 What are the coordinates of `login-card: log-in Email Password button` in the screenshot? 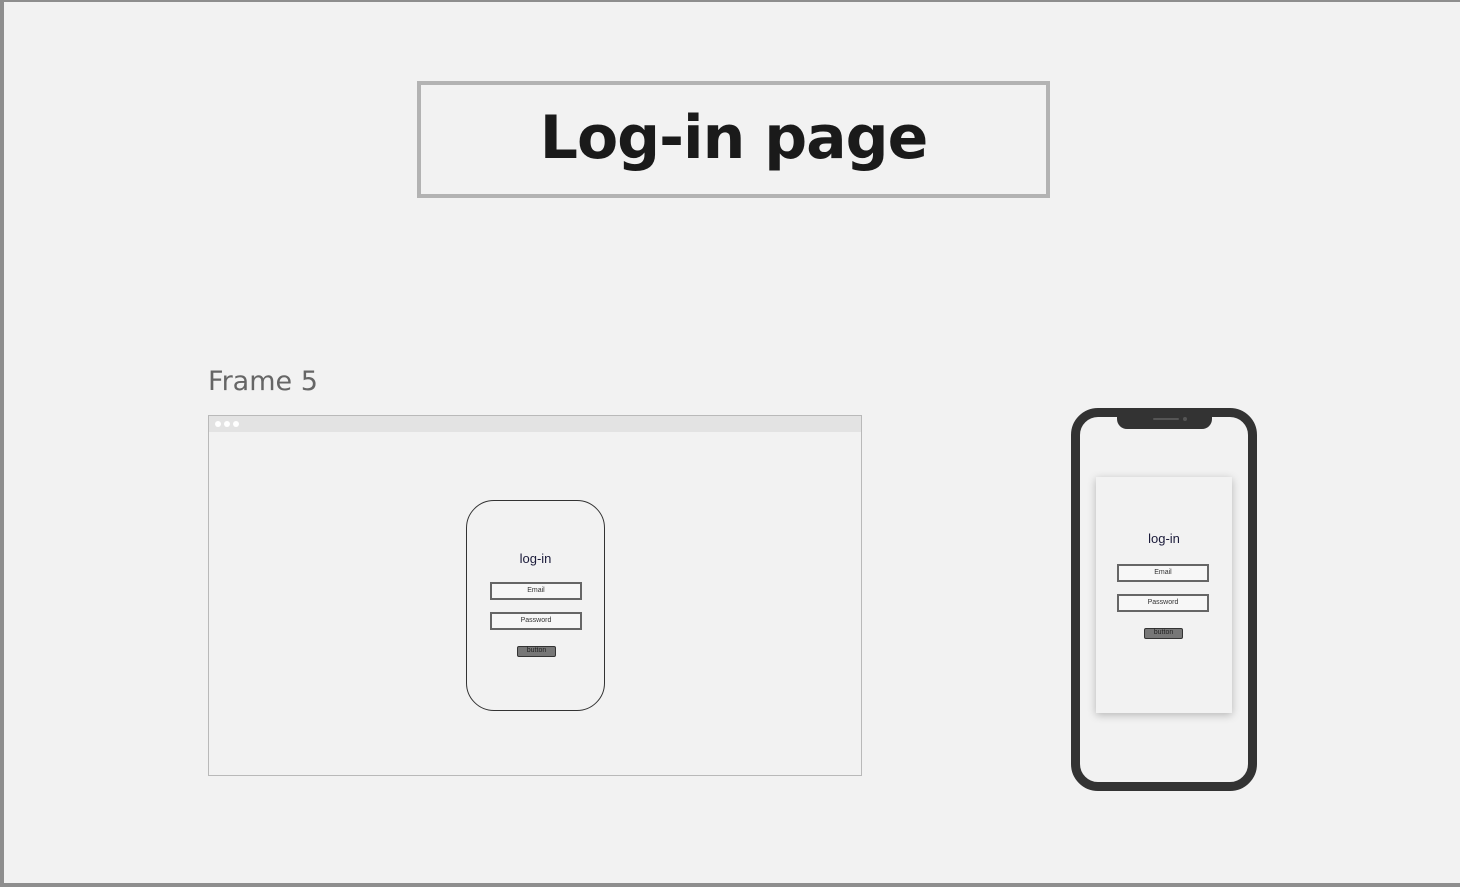 It's located at (535, 605).